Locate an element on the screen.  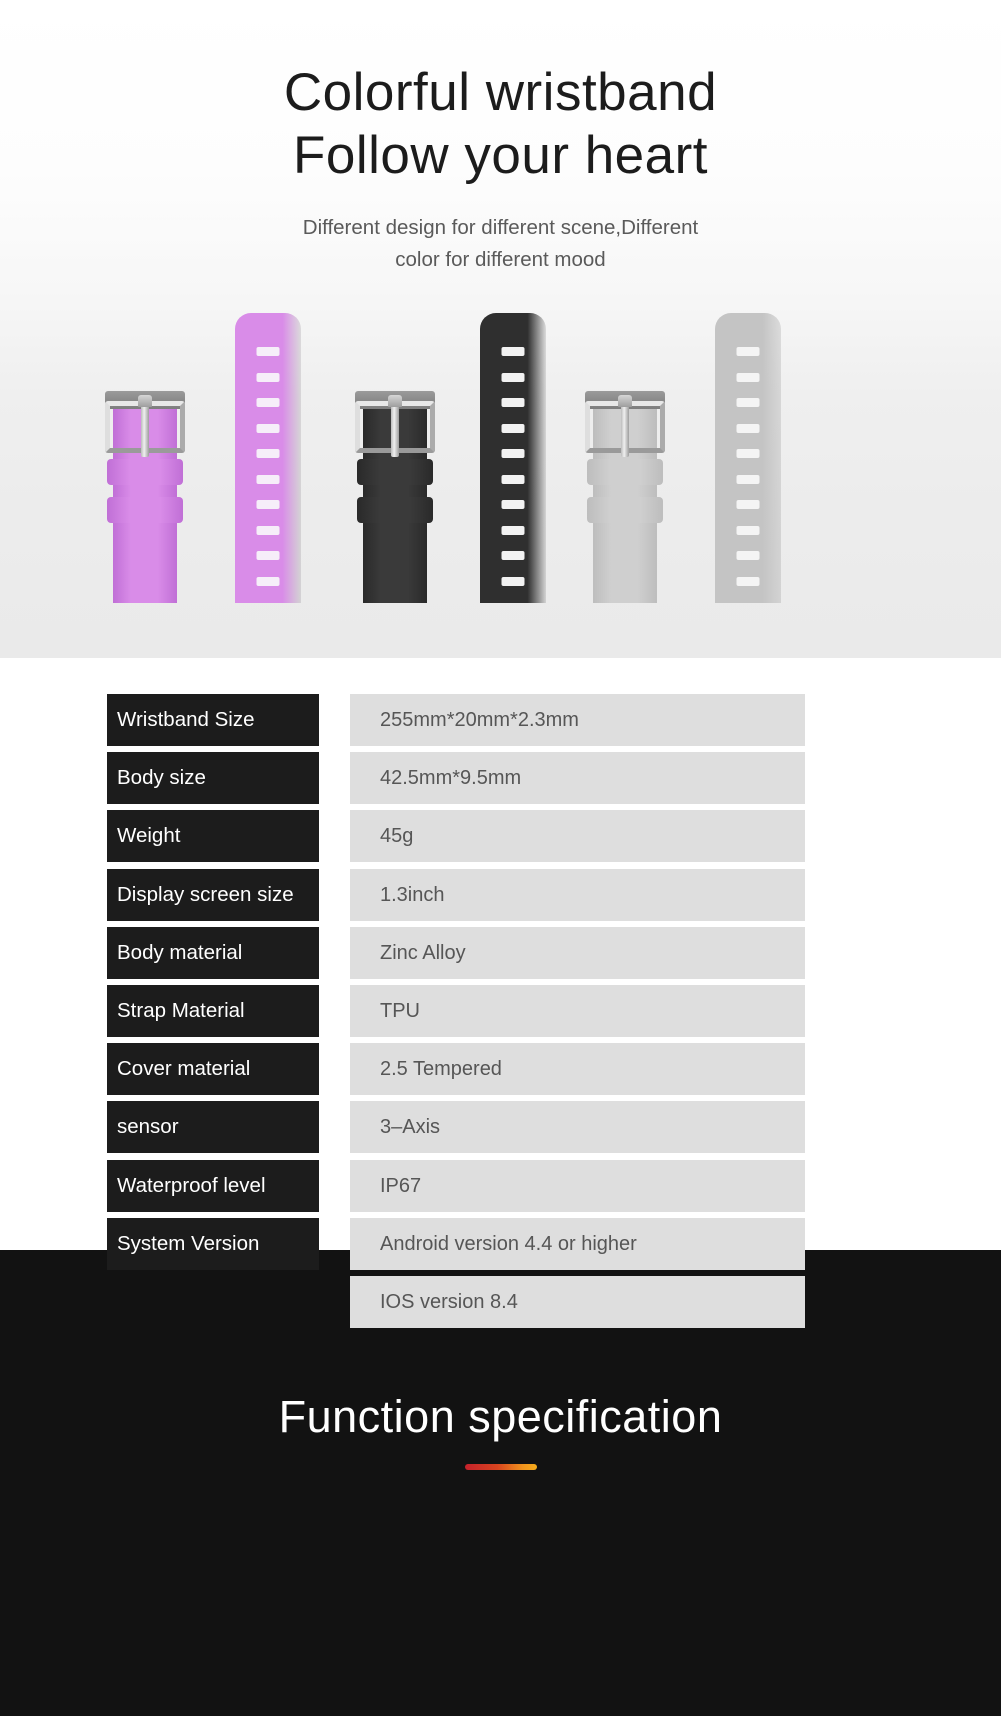
purple-buckle-strap is located at coordinates (145, 470).